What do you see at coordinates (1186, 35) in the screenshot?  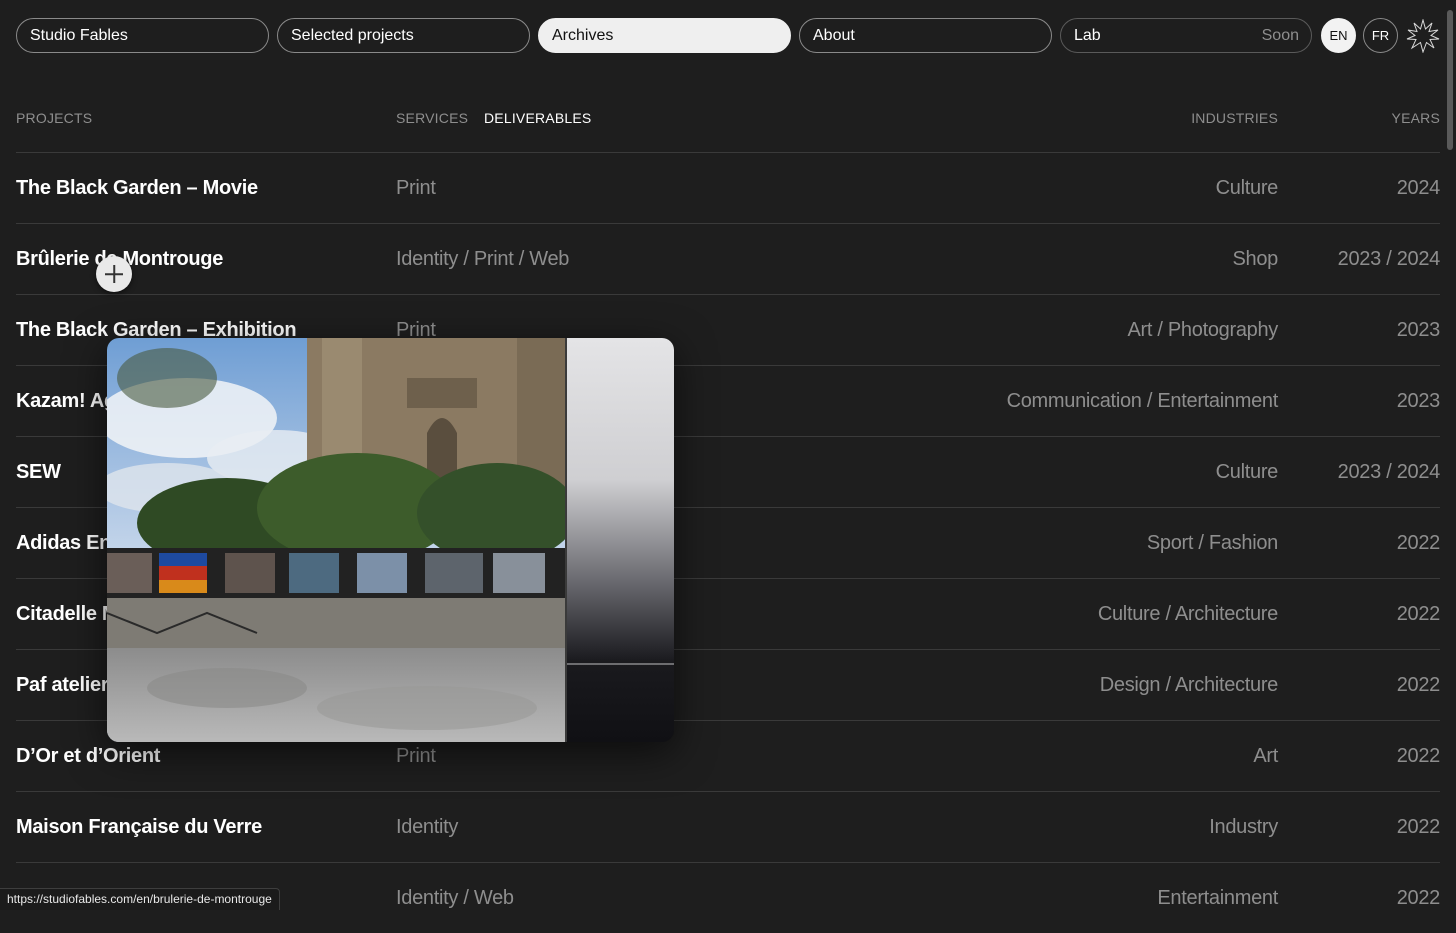 I see `nav-lab: Lab Soon` at bounding box center [1186, 35].